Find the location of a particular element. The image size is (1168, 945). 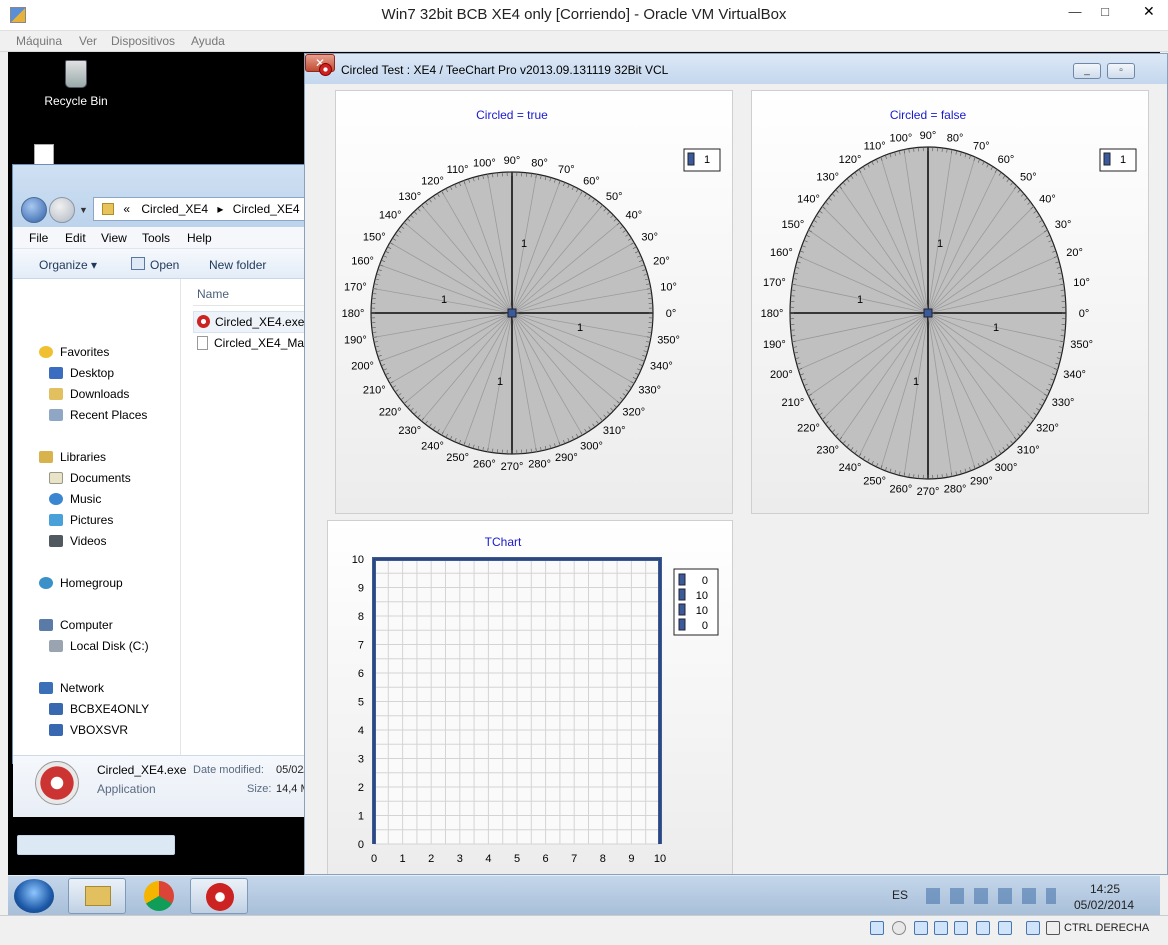

recycle-bin-label: Recycle Bin is located at coordinates (76, 101).